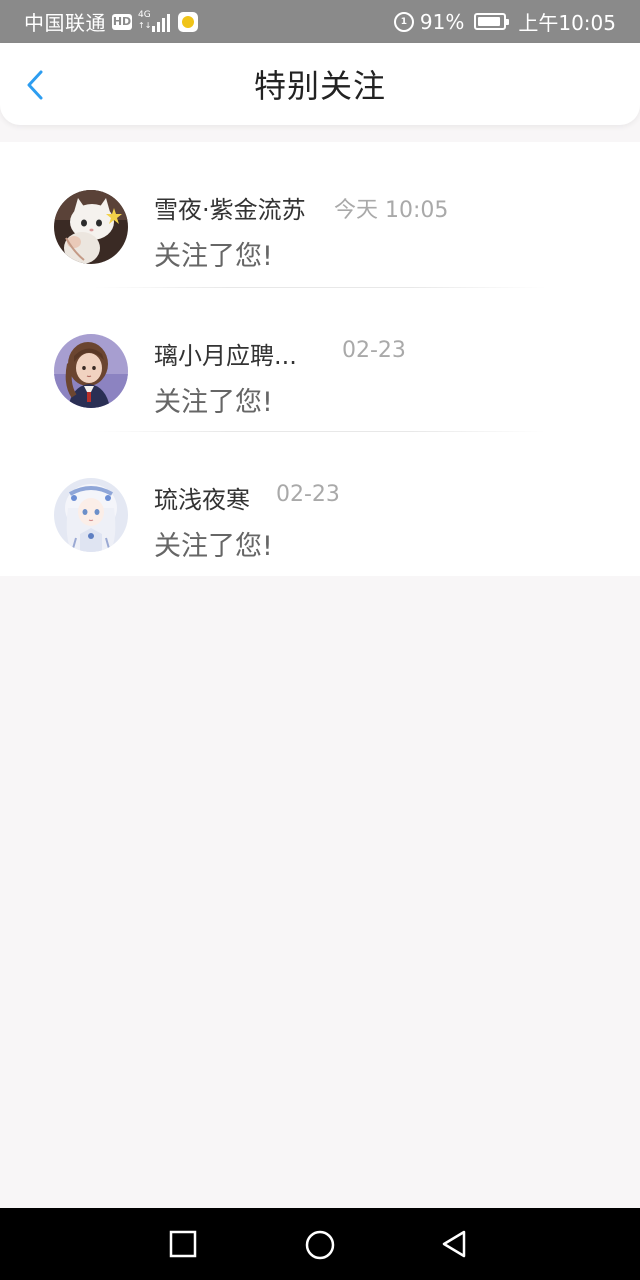 This screenshot has width=640, height=1280. I want to click on anime-girl-white-hair-avatar, so click(91, 515).